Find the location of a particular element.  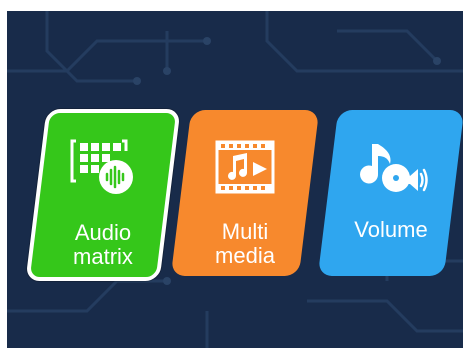

multimedia-icon is located at coordinates (245, 167).